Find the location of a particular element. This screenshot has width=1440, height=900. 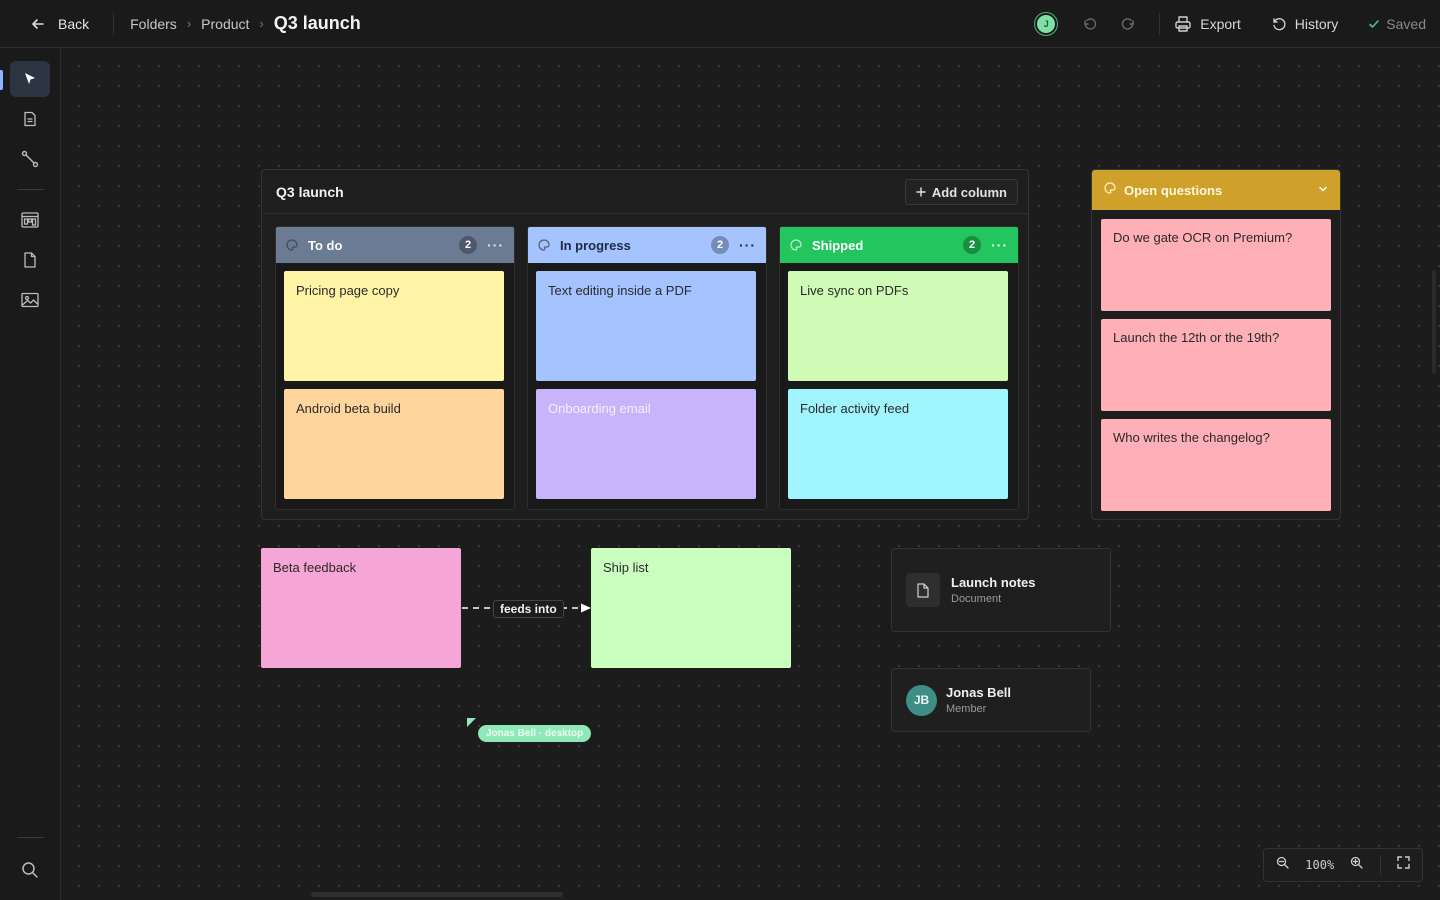

breadcrumb: Folders › Product › Q3 launch is located at coordinates (245, 23).